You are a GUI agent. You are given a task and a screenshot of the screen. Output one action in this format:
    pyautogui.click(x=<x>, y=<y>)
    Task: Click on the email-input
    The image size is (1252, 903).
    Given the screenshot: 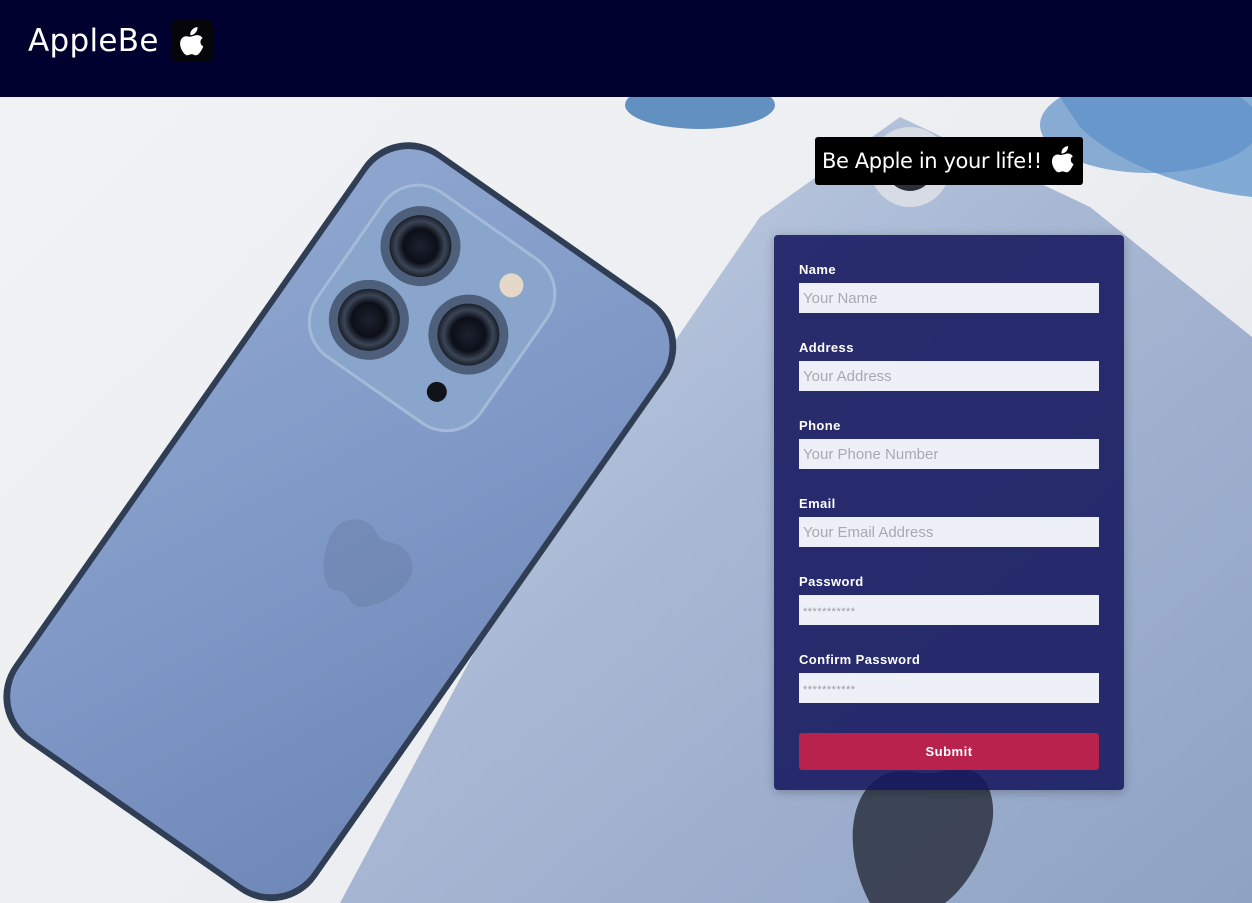 What is the action you would take?
    pyautogui.click(x=949, y=532)
    